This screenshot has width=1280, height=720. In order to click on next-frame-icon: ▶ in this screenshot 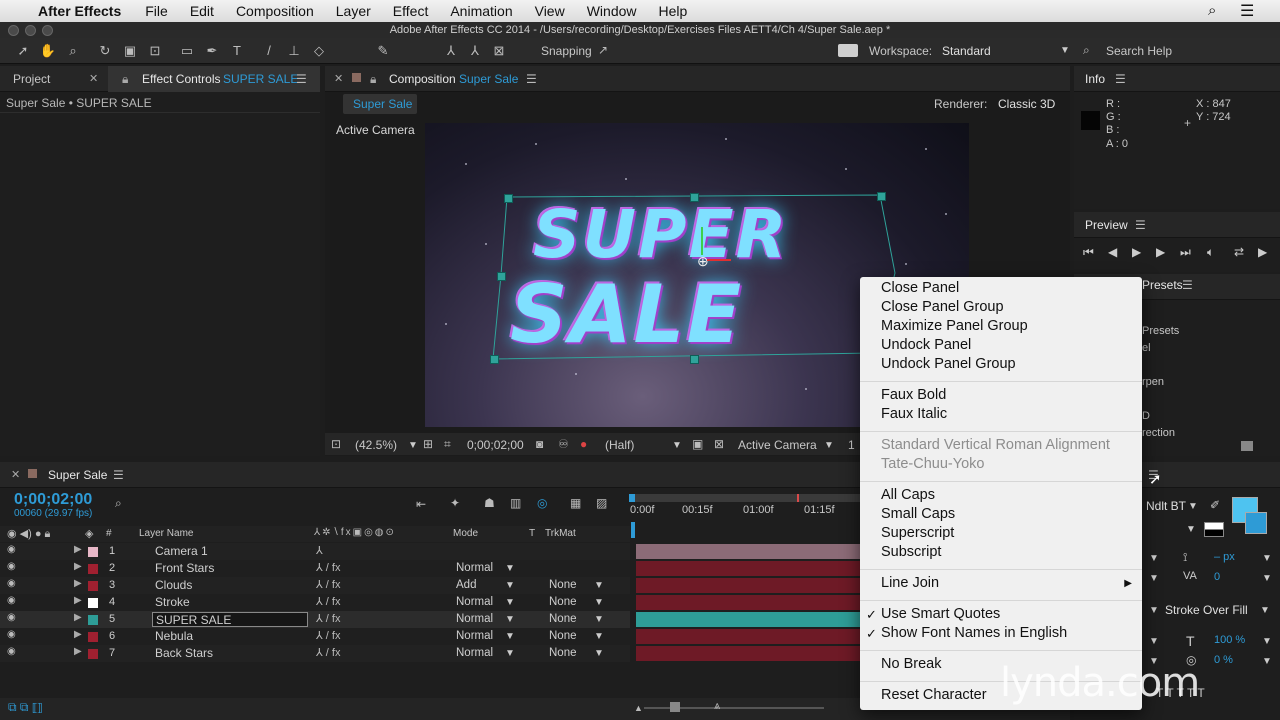, I will do `click(1160, 252)`.